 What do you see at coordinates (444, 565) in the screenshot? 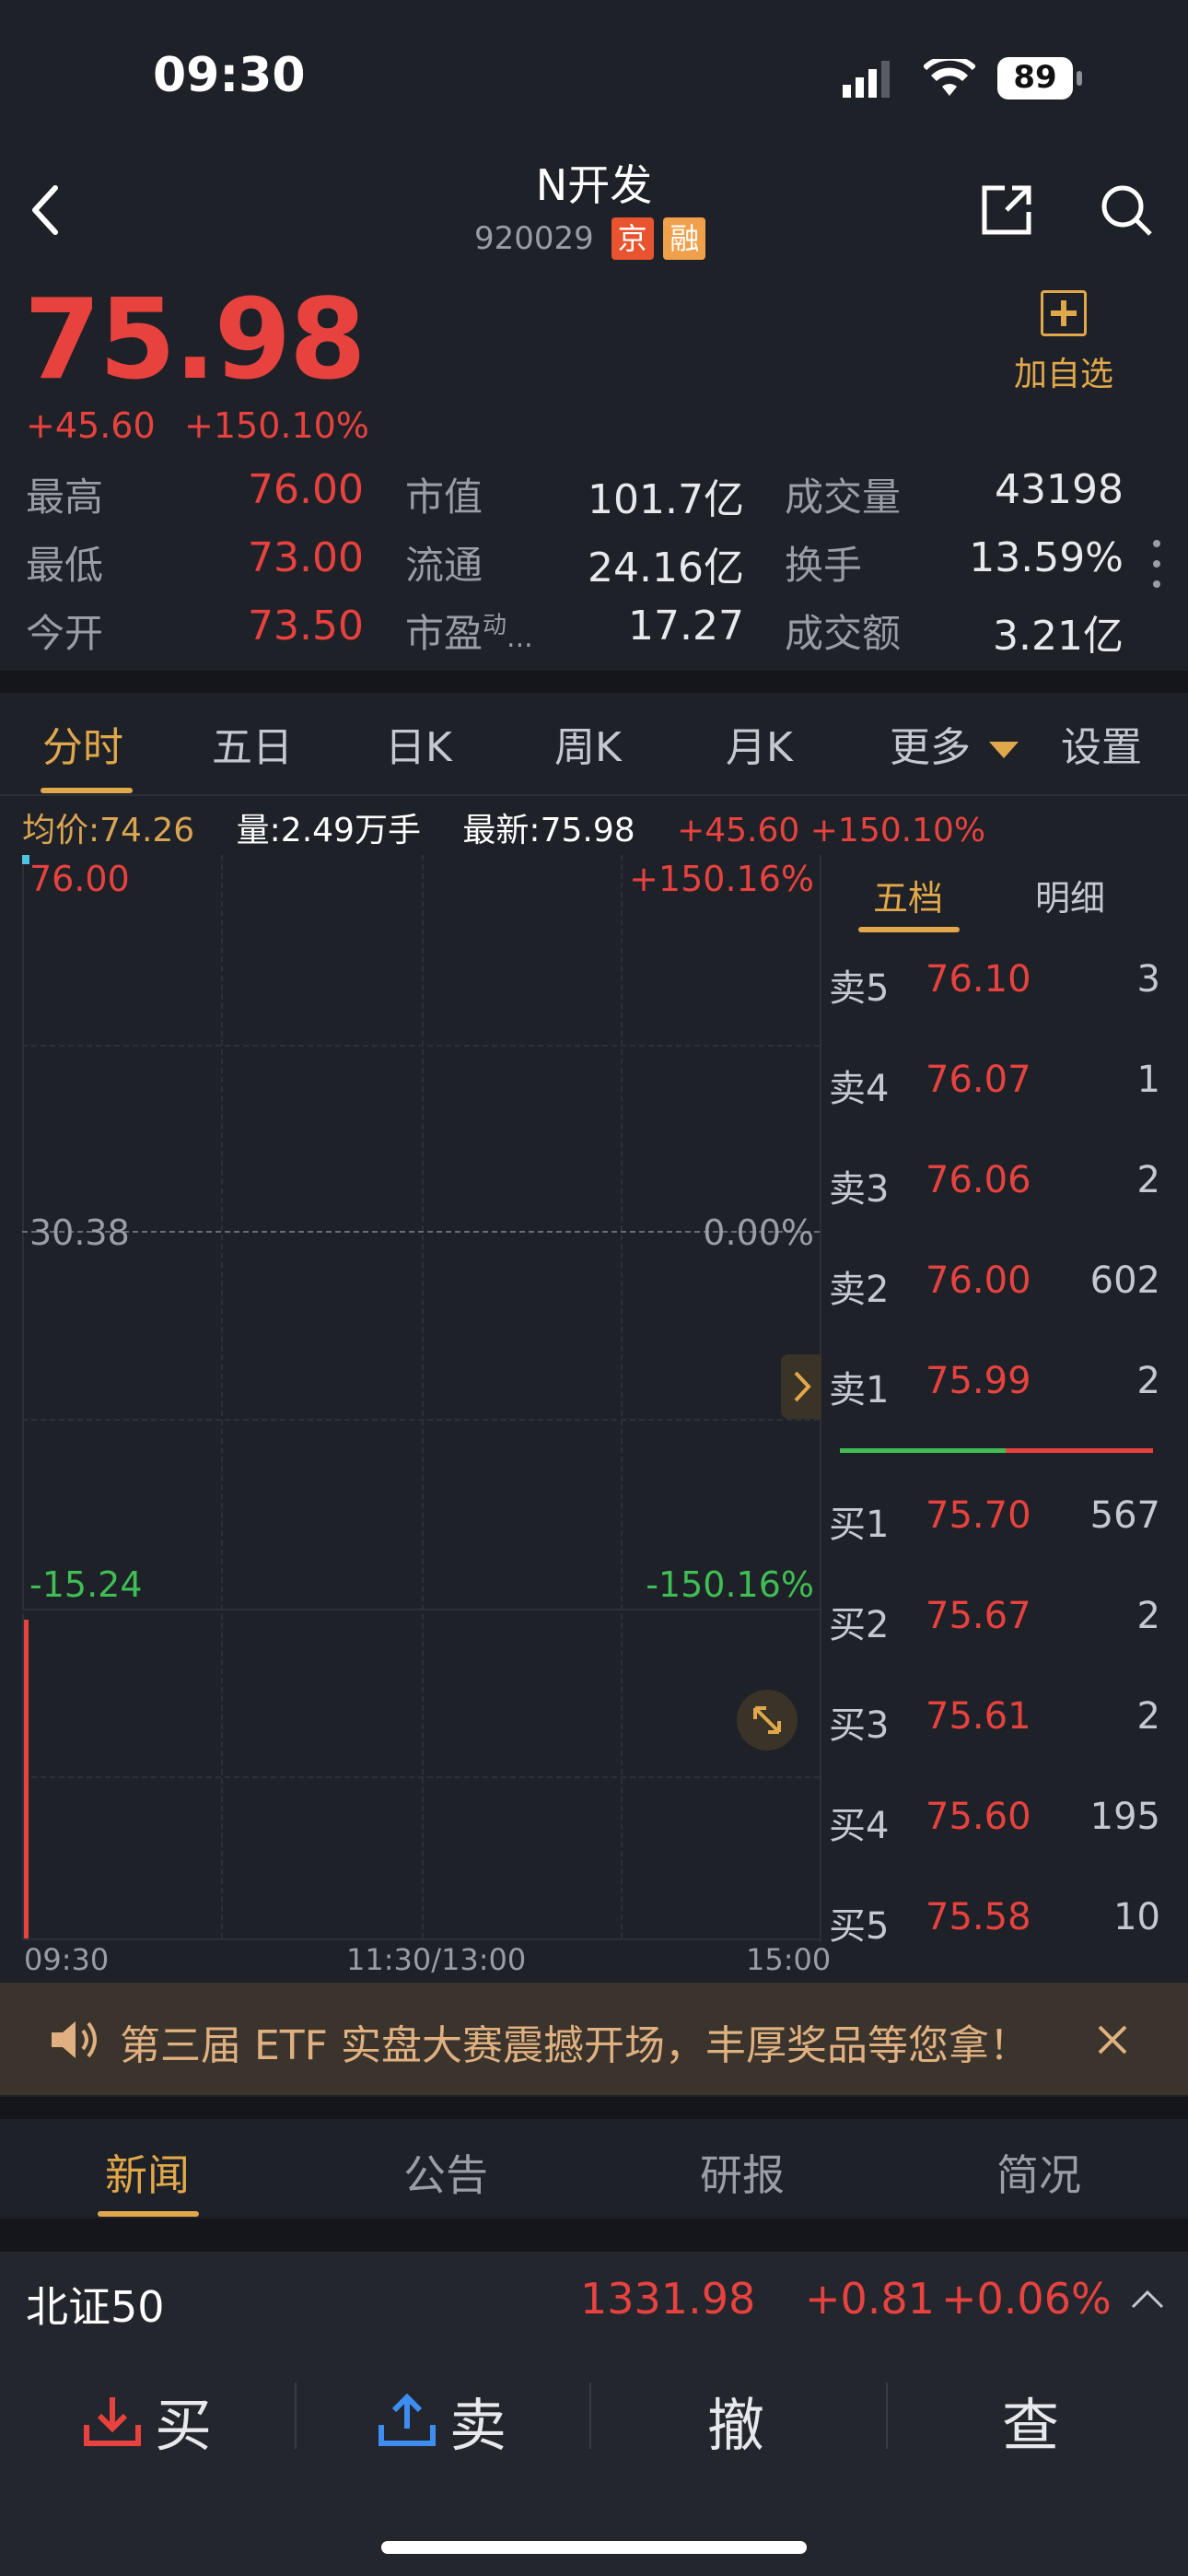
I see `stat-label: 流通` at bounding box center [444, 565].